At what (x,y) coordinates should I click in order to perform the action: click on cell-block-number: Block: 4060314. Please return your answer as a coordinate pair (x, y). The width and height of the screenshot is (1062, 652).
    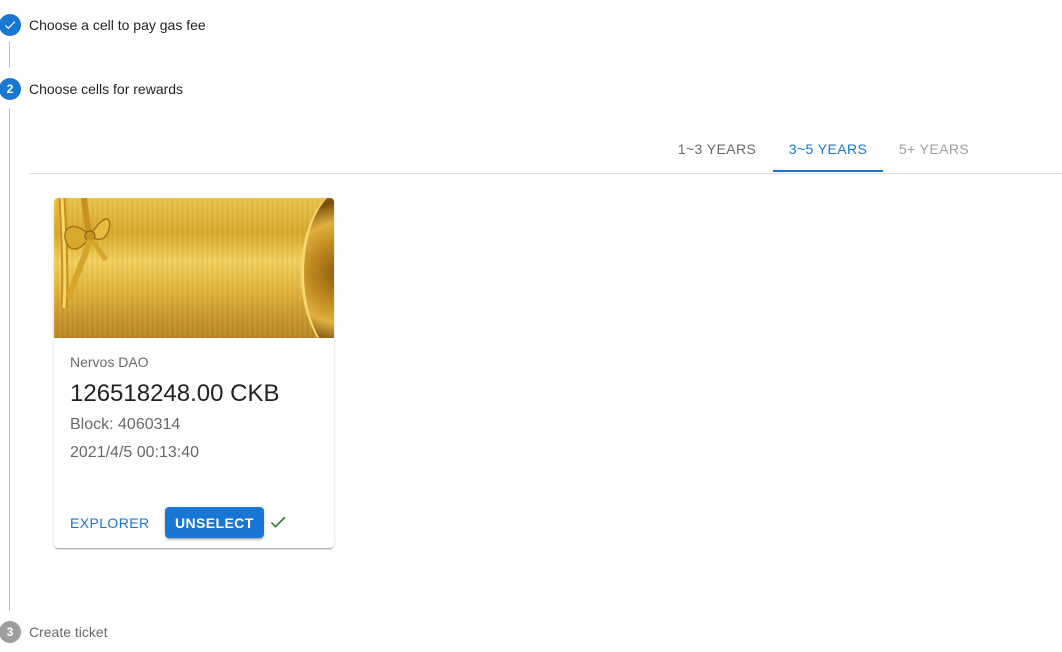
    Looking at the image, I should click on (125, 424).